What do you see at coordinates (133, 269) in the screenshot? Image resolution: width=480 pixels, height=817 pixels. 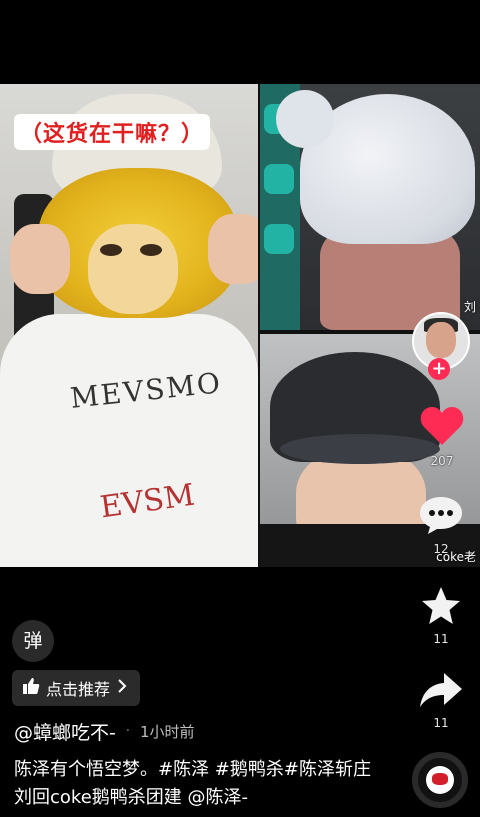 I see `mask-face` at bounding box center [133, 269].